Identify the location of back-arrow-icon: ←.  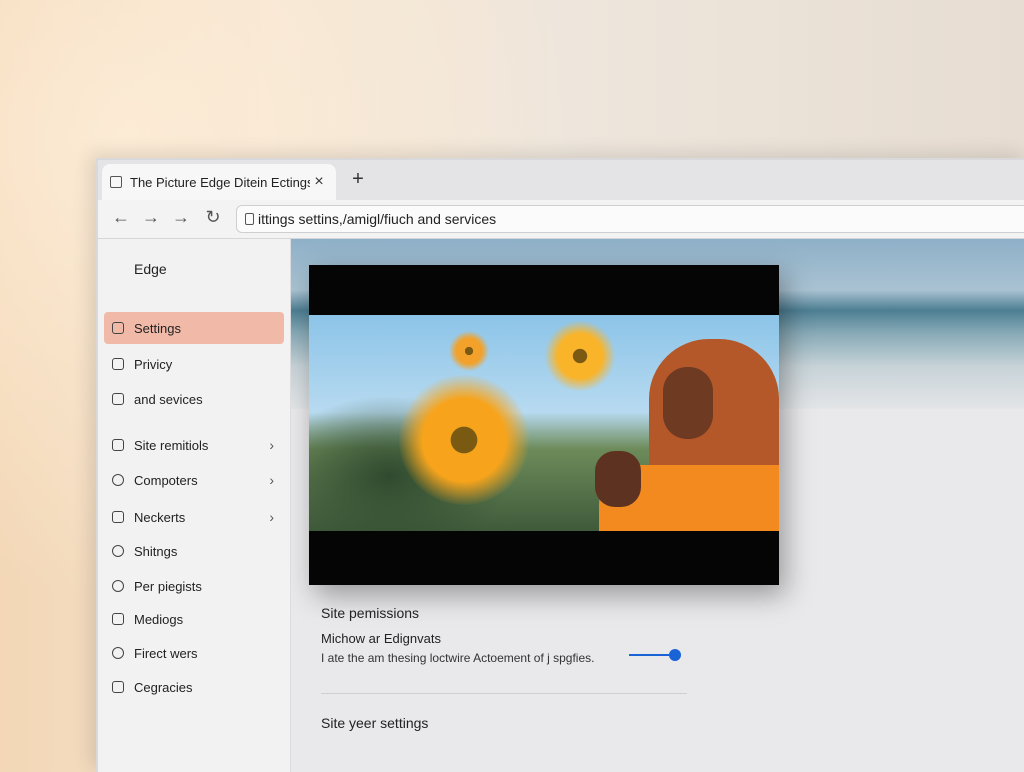
(121, 217).